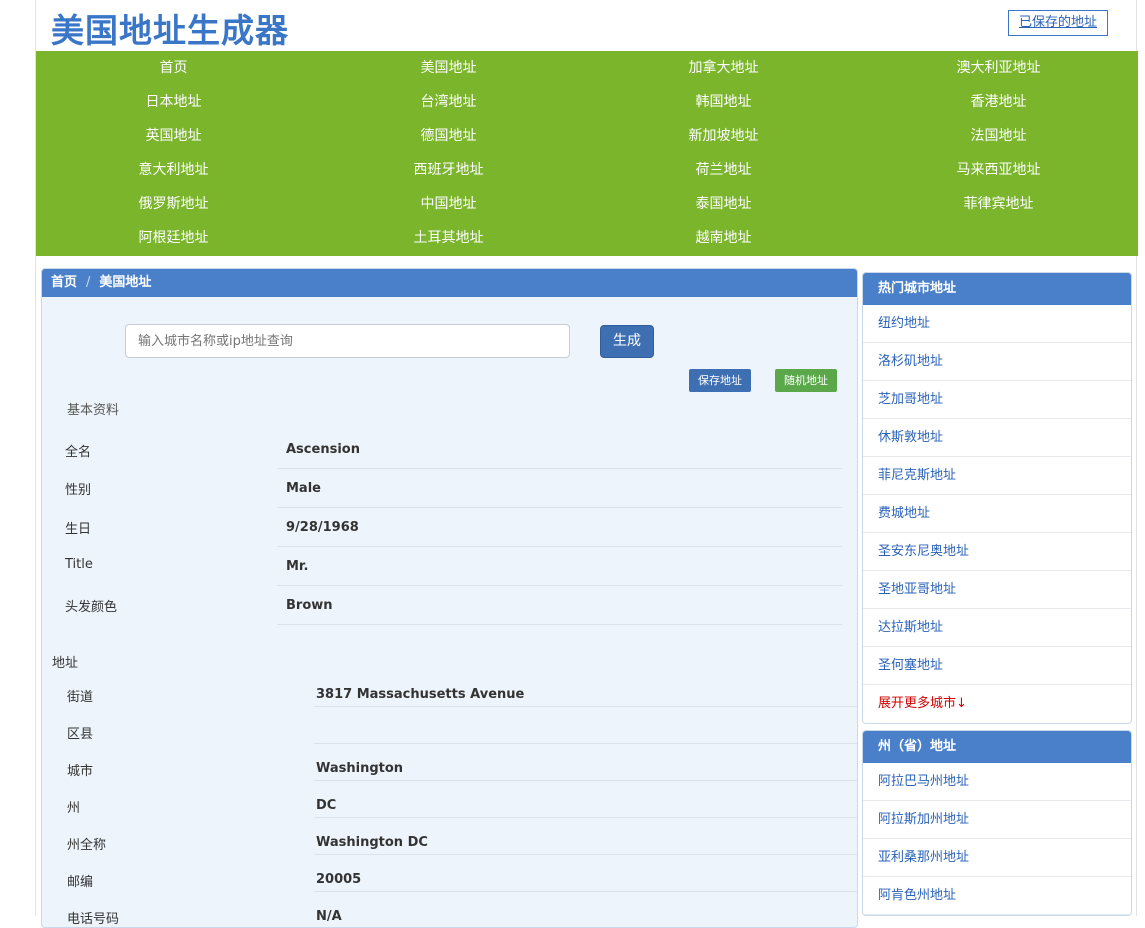  I want to click on value-title: Mr., so click(297, 566).